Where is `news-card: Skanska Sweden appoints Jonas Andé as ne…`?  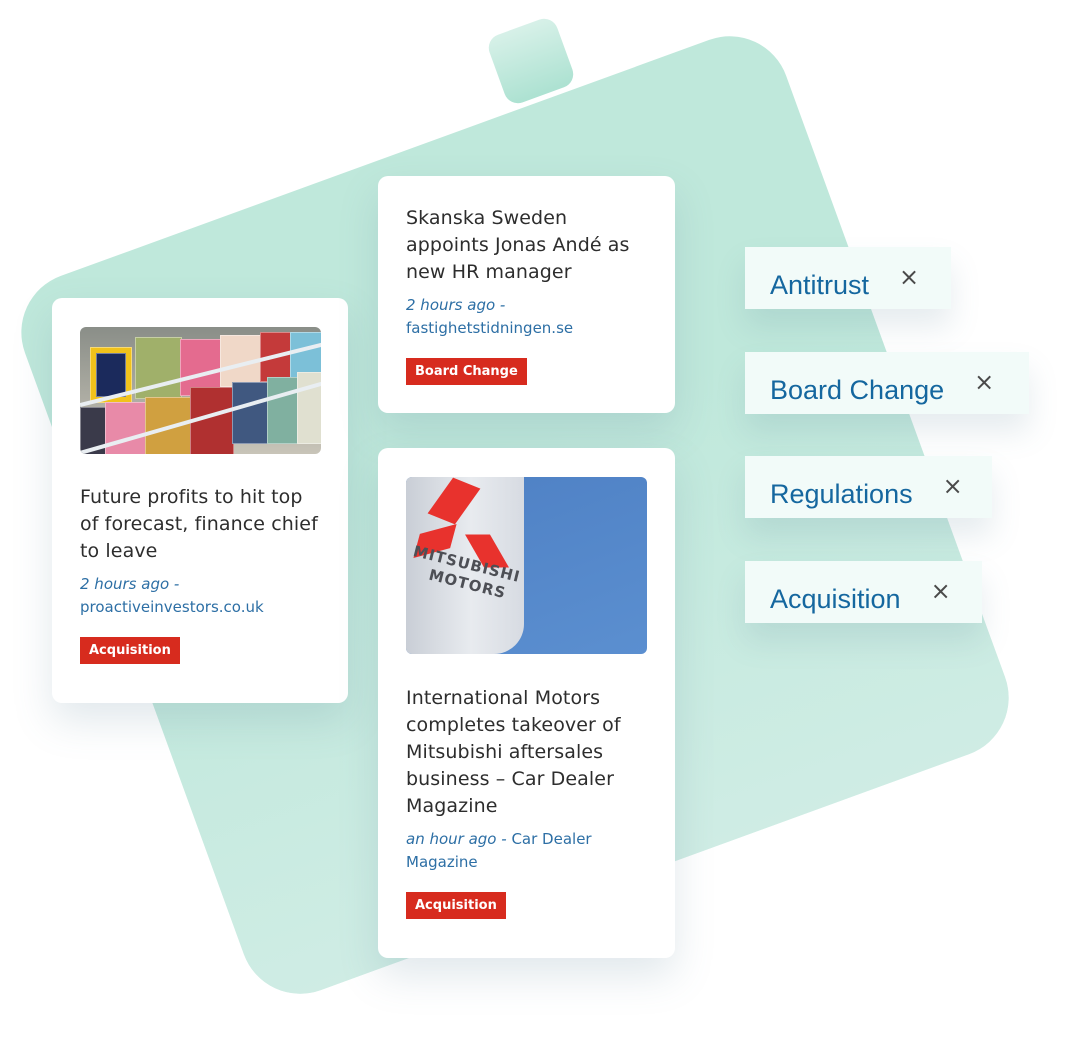
news-card: Skanska Sweden appoints Jonas Andé as ne… is located at coordinates (526, 294).